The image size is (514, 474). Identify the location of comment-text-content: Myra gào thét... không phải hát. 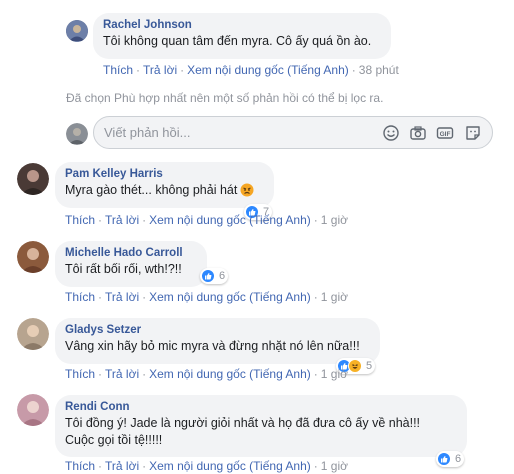
(151, 190).